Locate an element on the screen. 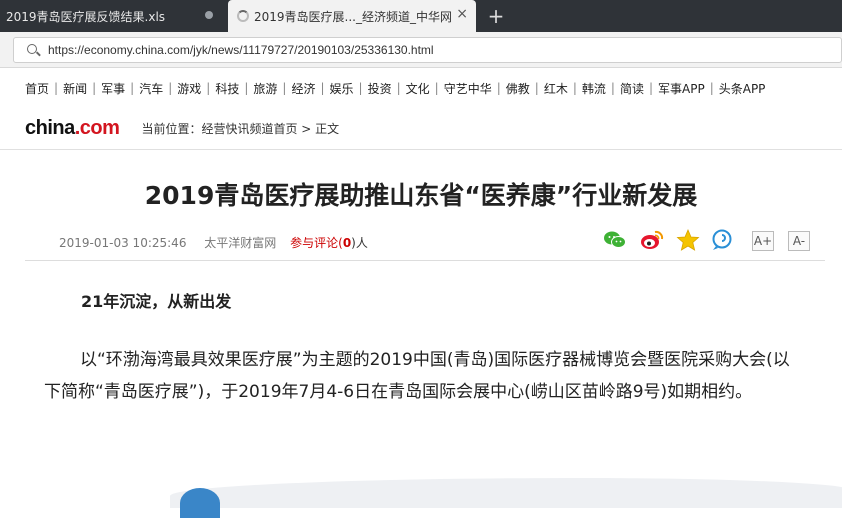  comment-bubble-icon is located at coordinates (723, 240).